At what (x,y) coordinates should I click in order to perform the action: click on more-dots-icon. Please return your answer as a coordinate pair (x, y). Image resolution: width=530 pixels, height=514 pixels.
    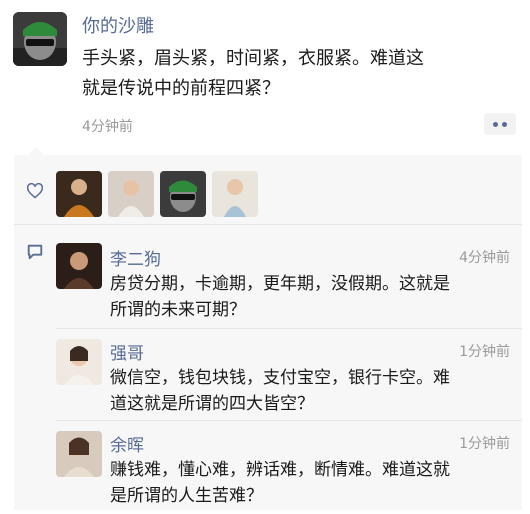
    Looking at the image, I should click on (500, 124).